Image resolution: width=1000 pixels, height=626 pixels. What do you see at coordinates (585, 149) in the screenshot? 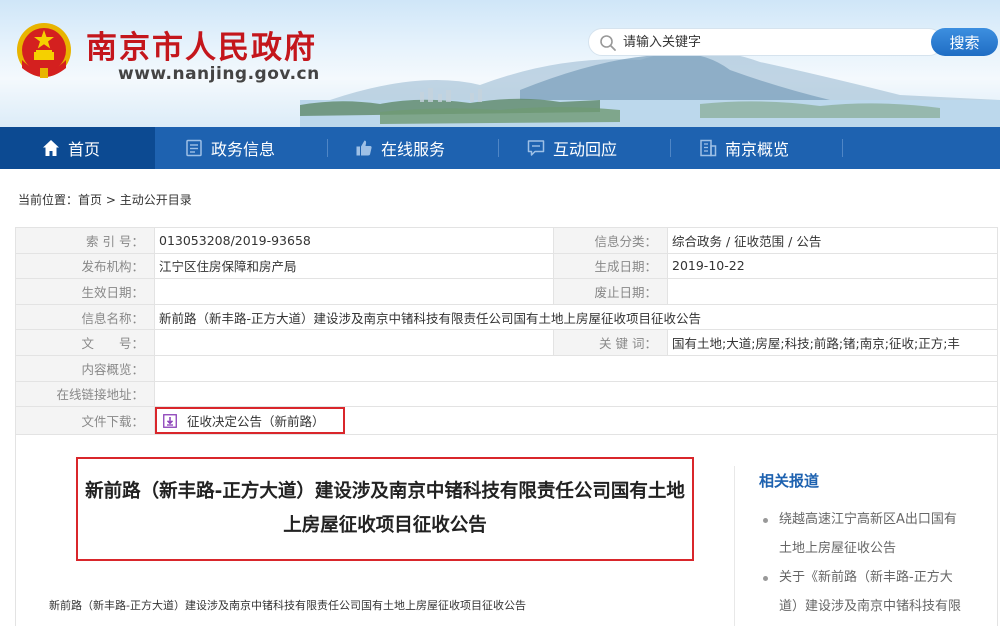
I see `nav-item-label: 互动回应` at bounding box center [585, 149].